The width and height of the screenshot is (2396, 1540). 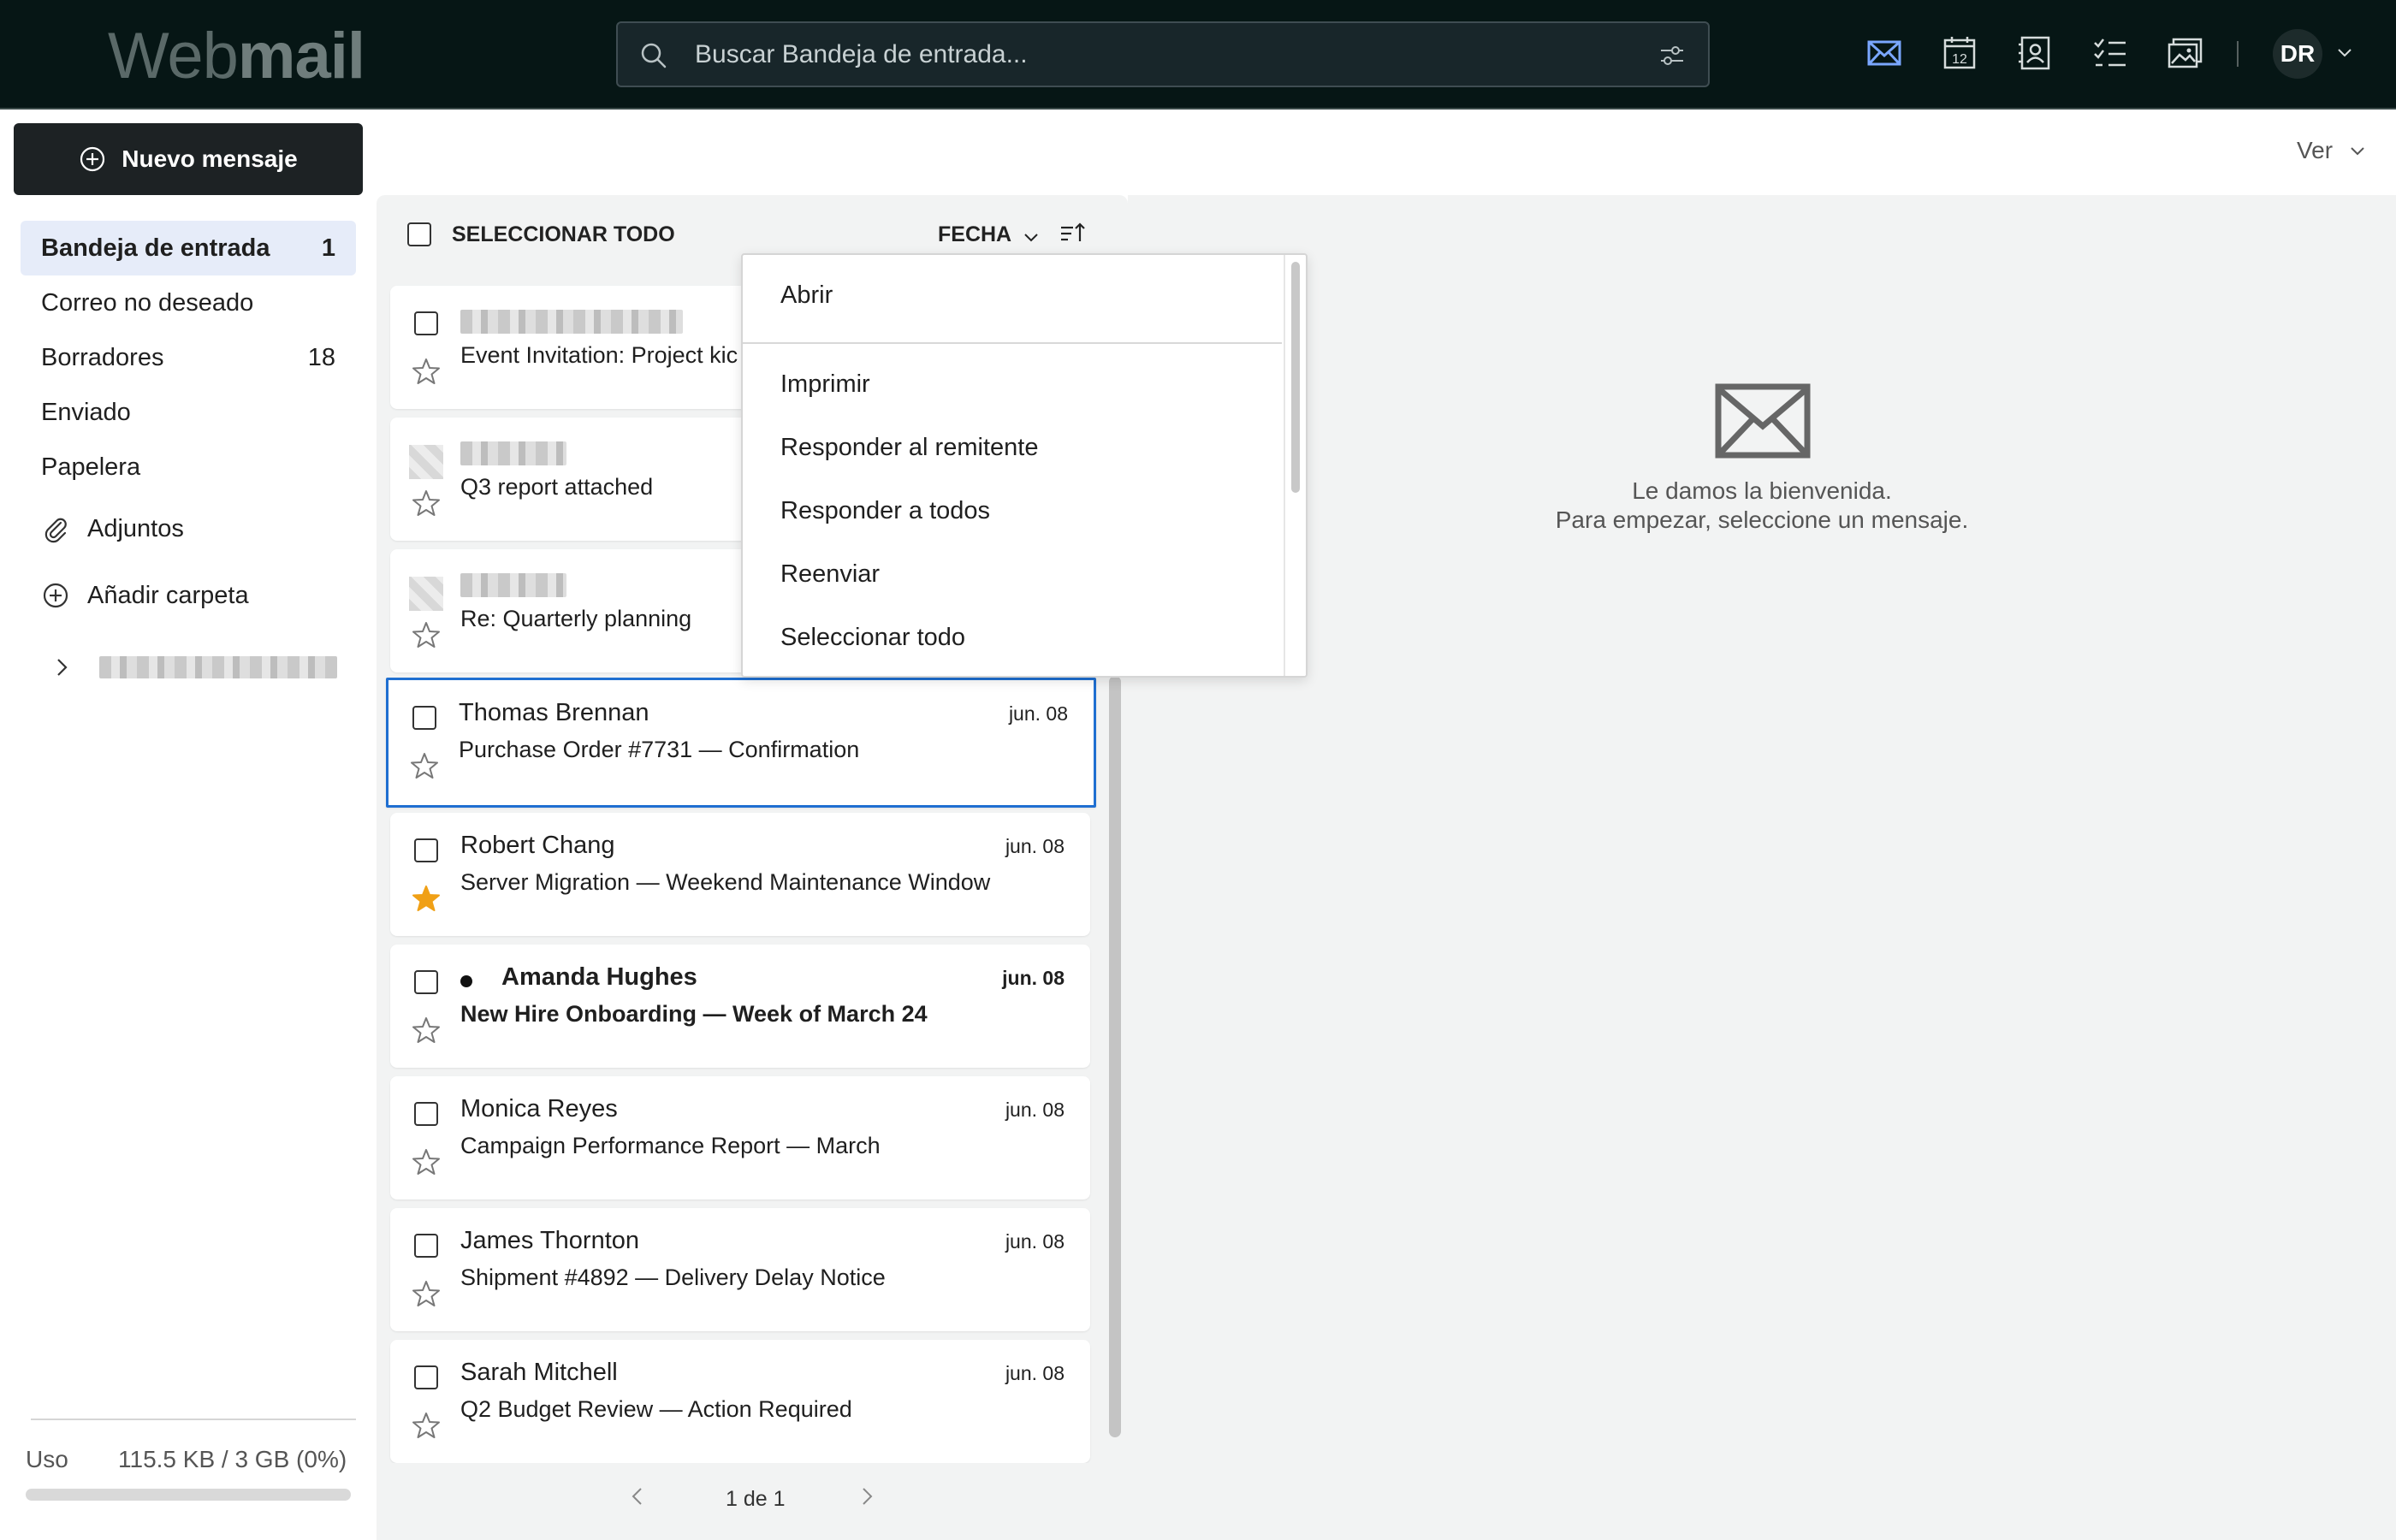 I want to click on message-sender: Amanda Hughes, so click(x=599, y=977).